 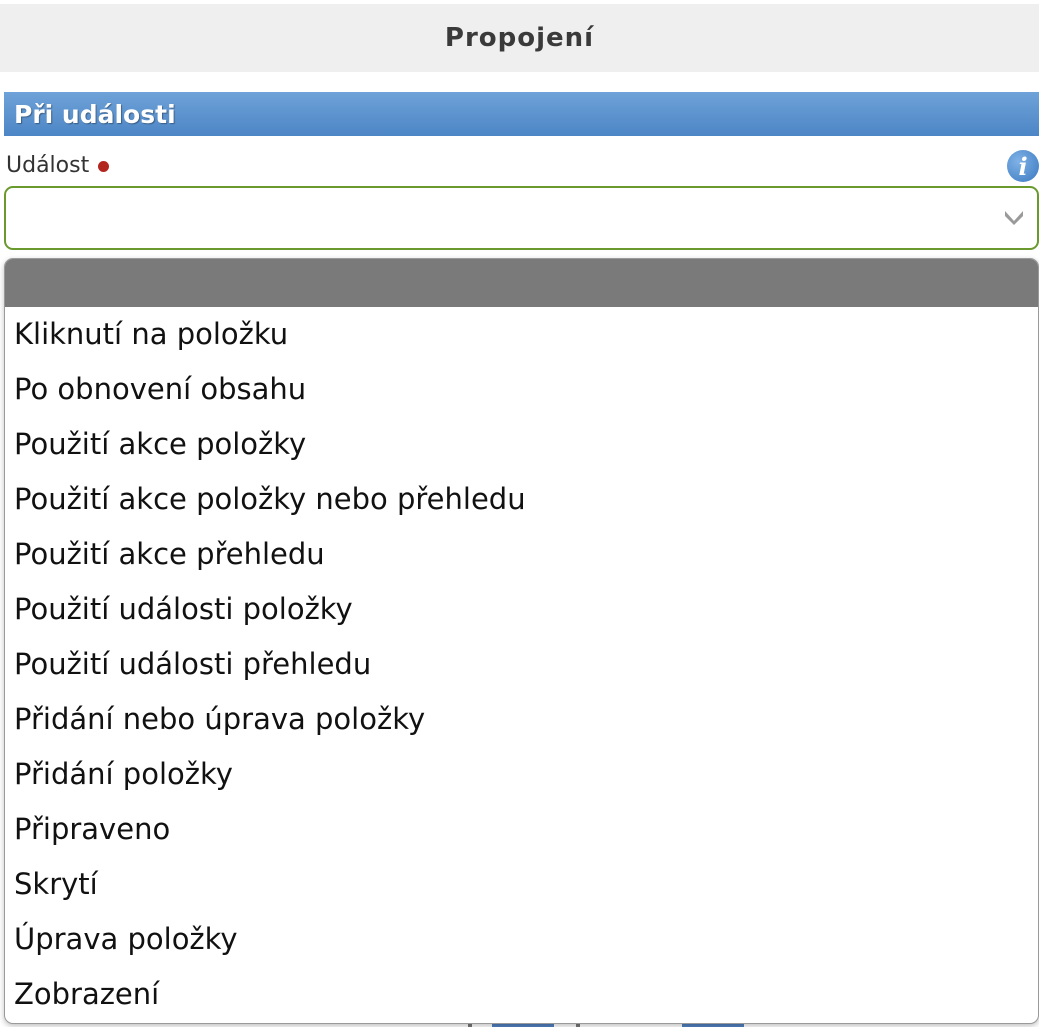 What do you see at coordinates (521, 444) in the screenshot?
I see `dropdown-option: Použití akce položky` at bounding box center [521, 444].